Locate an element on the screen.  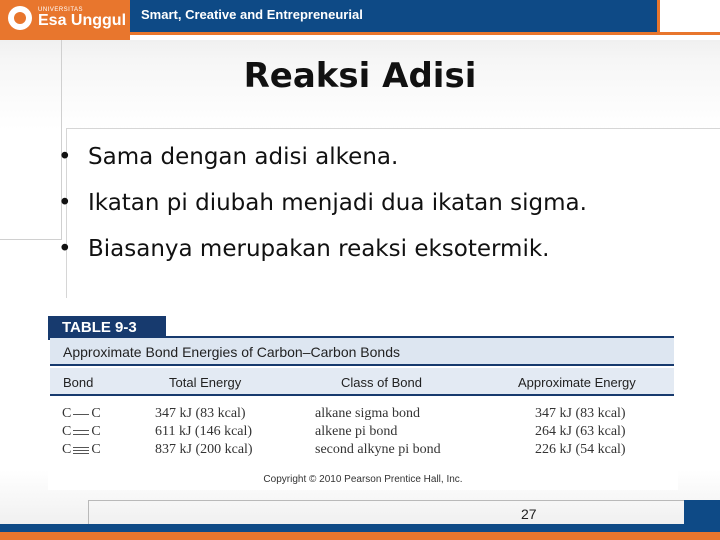
total-energy-cell: 837 kJ (200 kcal) is located at coordinates (204, 449).